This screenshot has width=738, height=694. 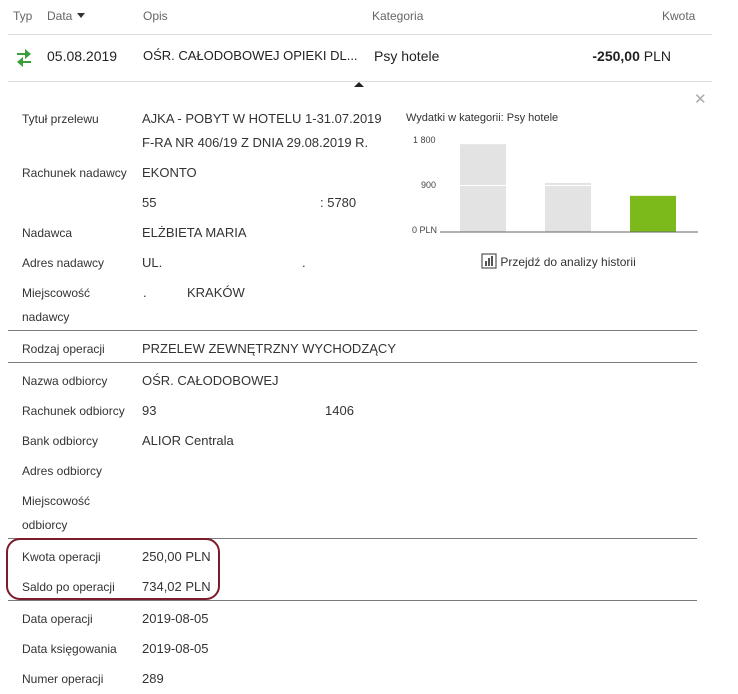 I want to click on saldo-po-operacji-value: 734,02 PLN, so click(x=176, y=586).